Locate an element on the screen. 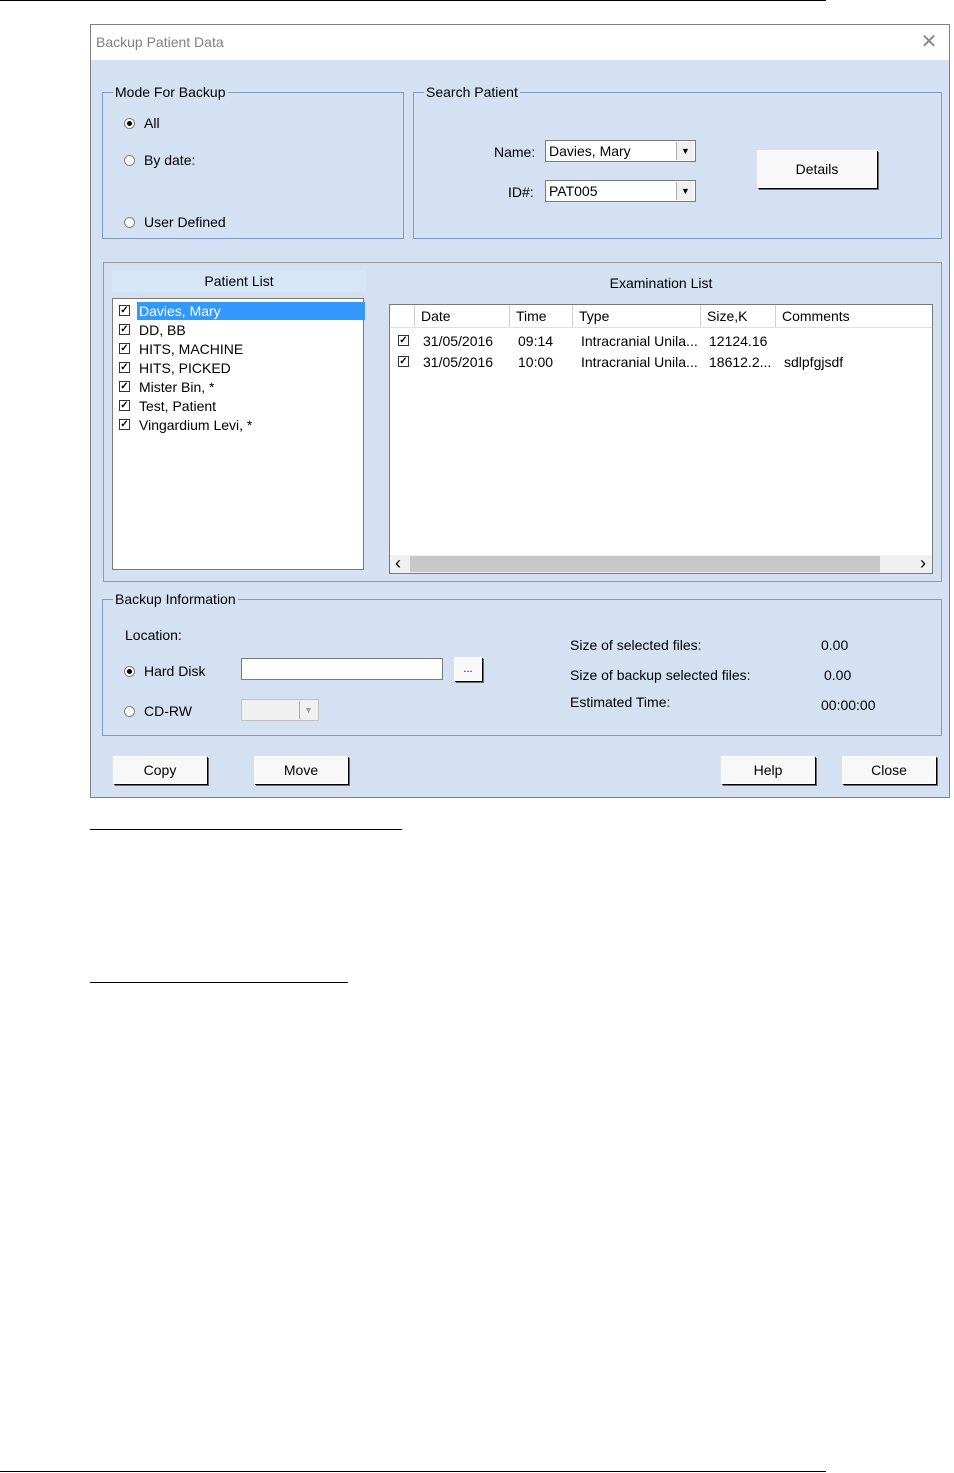 The image size is (954, 1473). patient-name: Mister Bin, * is located at coordinates (177, 387).